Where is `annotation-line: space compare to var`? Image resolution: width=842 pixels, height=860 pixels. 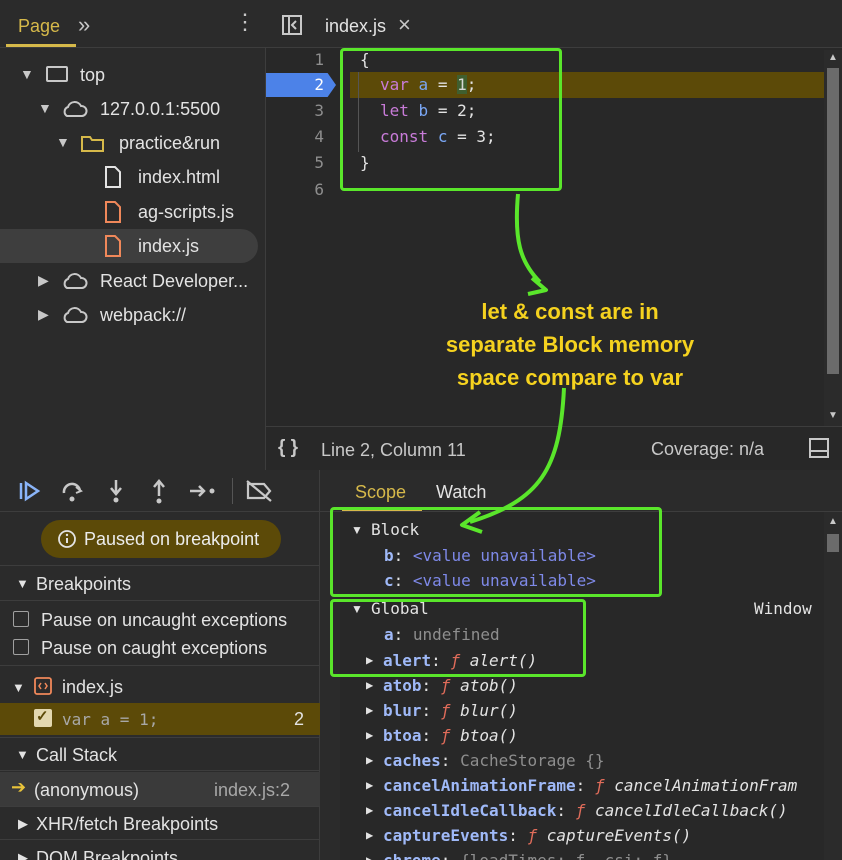 annotation-line: space compare to var is located at coordinates (570, 377).